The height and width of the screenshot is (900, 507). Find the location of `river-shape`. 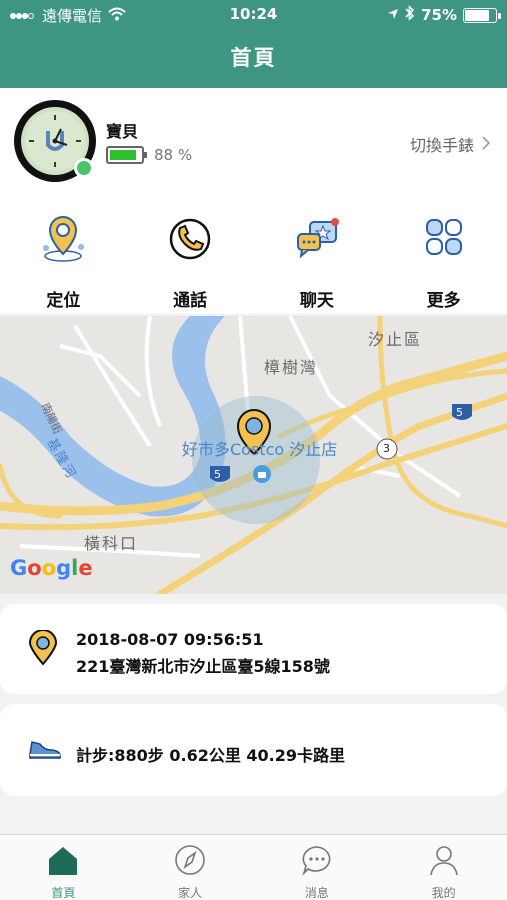

river-shape is located at coordinates (113, 416).